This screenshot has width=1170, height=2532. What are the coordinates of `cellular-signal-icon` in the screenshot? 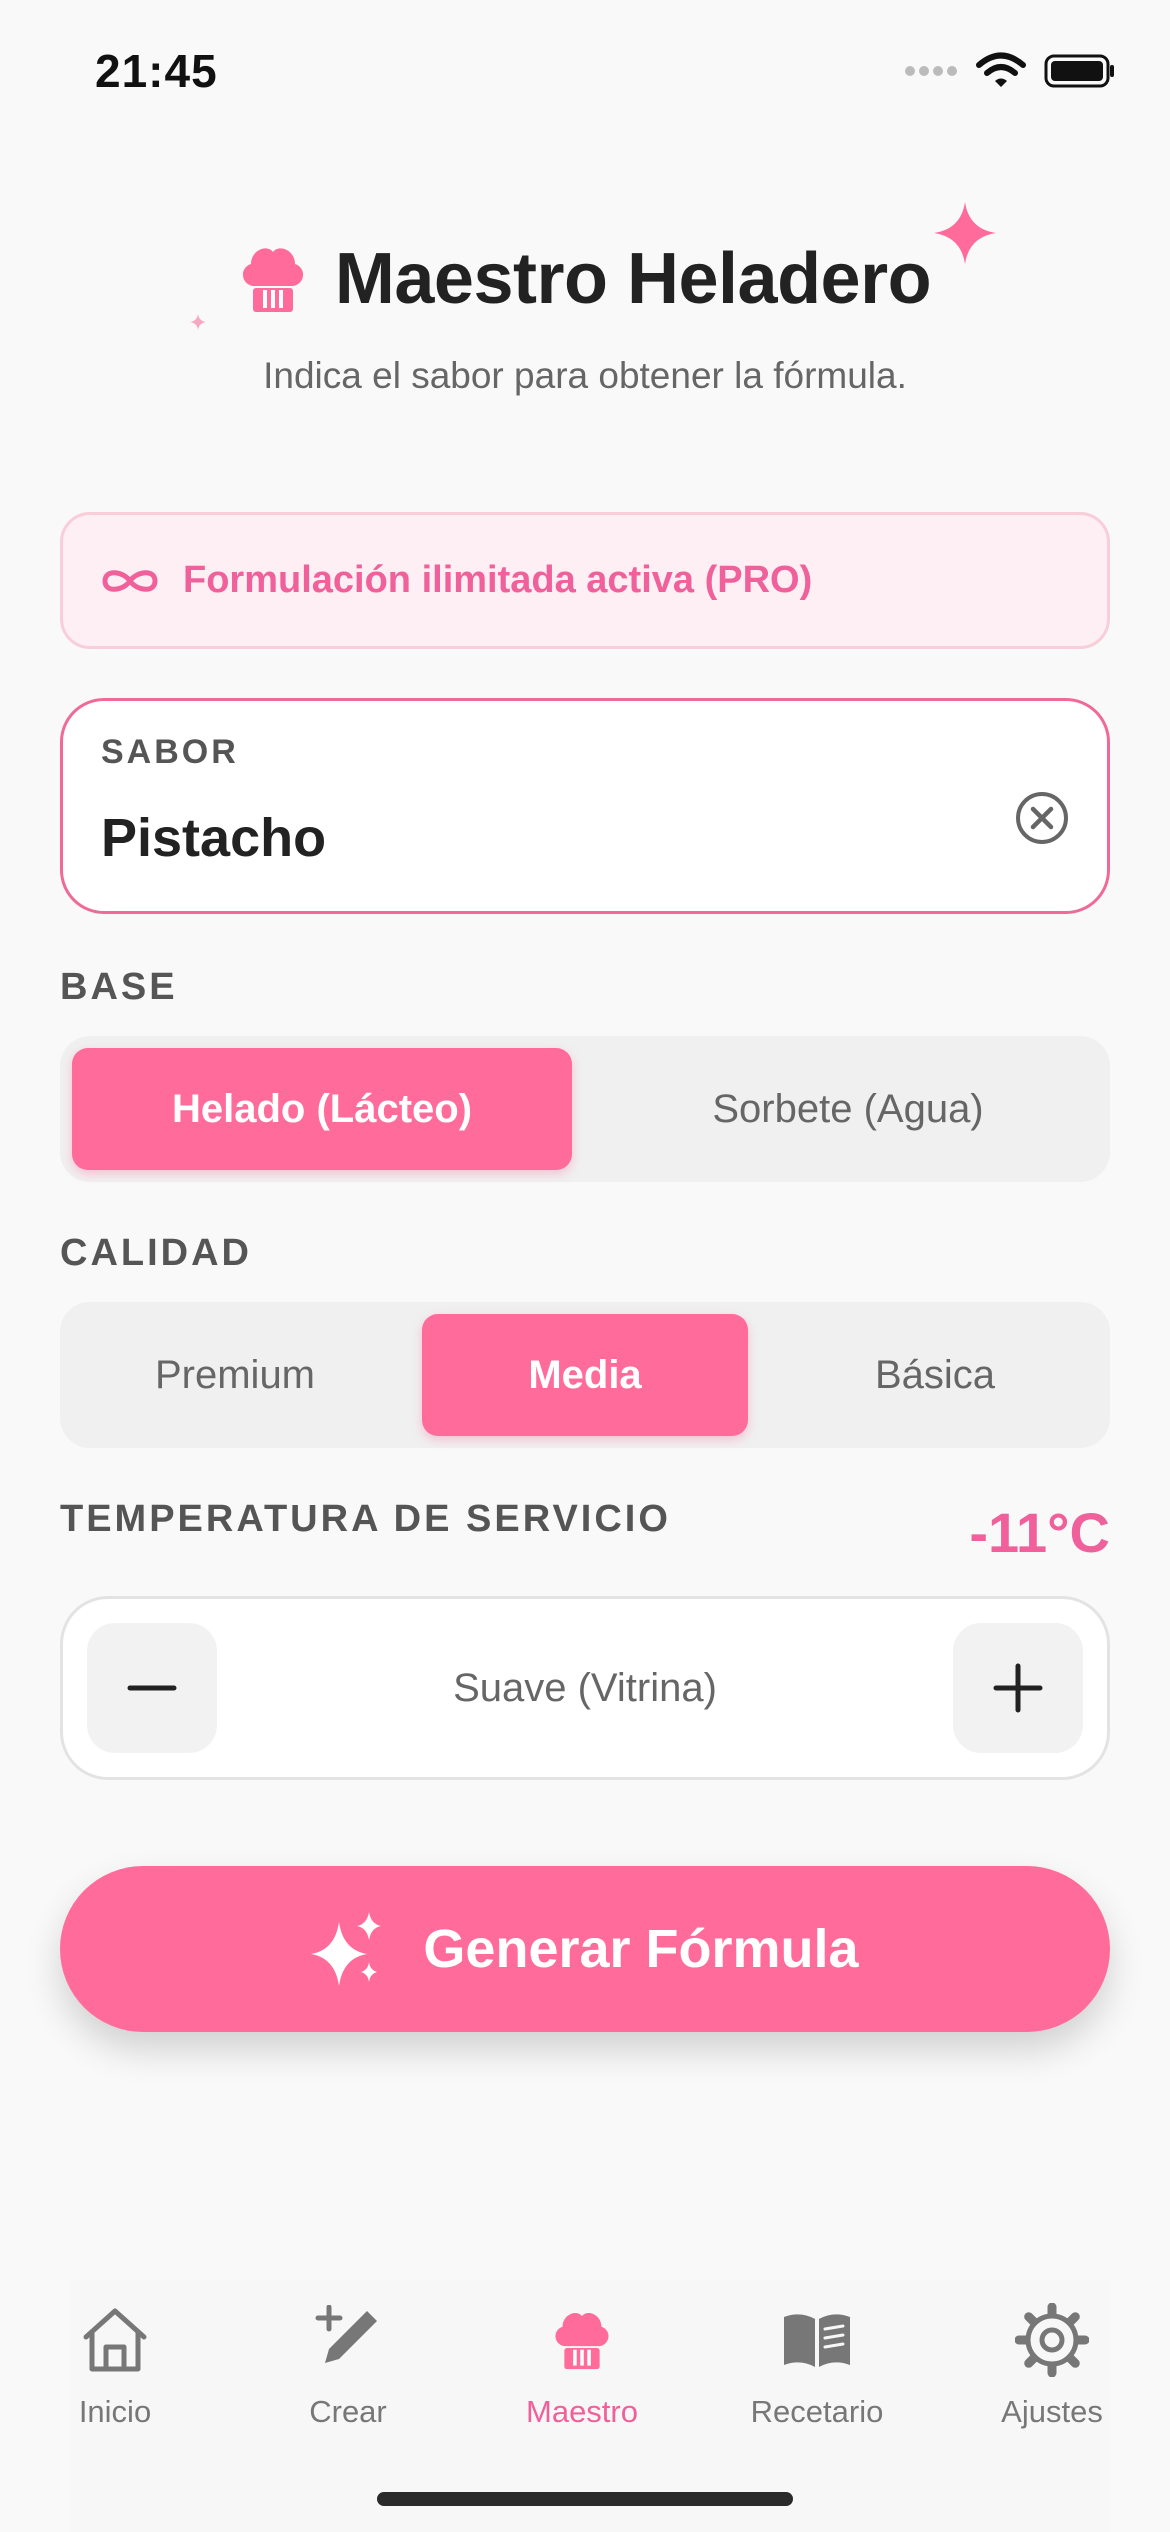 It's located at (931, 71).